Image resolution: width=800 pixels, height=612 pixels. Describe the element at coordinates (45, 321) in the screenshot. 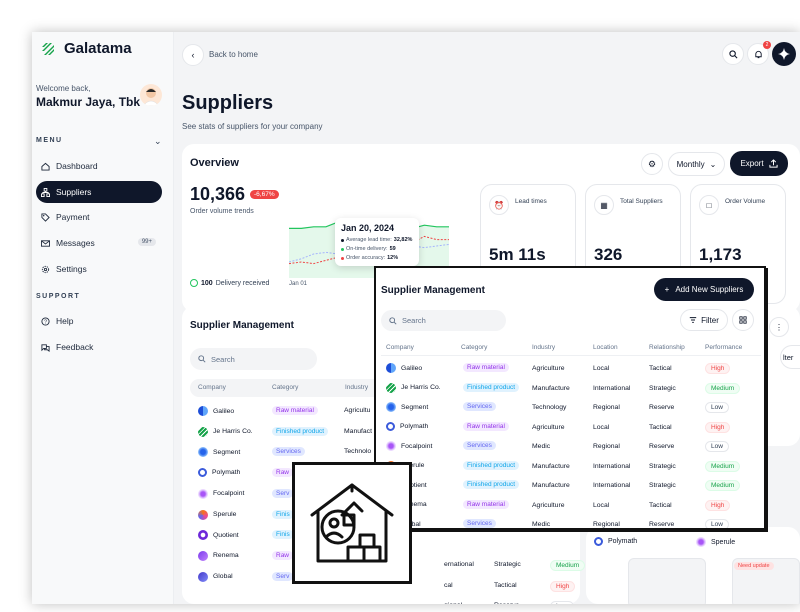

I see `help-icon: ?` at that location.